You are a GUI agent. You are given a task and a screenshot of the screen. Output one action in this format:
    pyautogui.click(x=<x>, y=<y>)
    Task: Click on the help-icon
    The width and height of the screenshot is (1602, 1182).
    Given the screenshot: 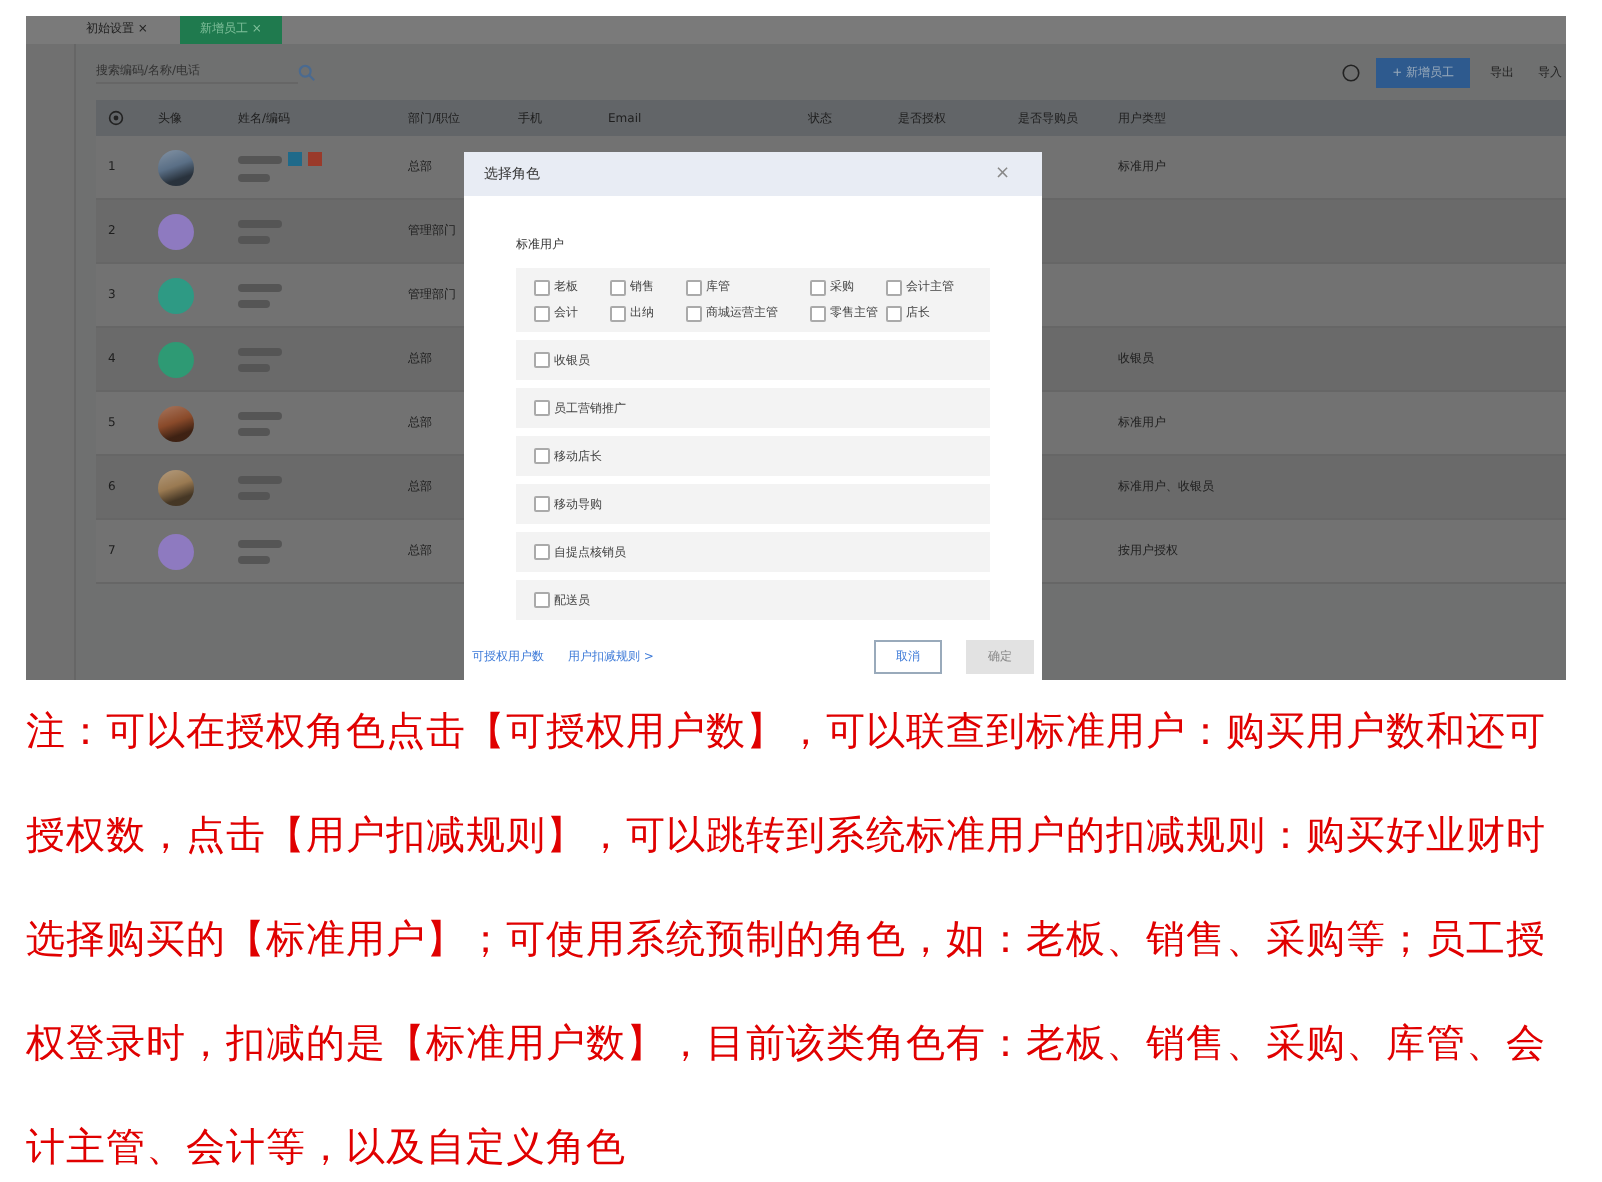 What is the action you would take?
    pyautogui.click(x=1351, y=72)
    